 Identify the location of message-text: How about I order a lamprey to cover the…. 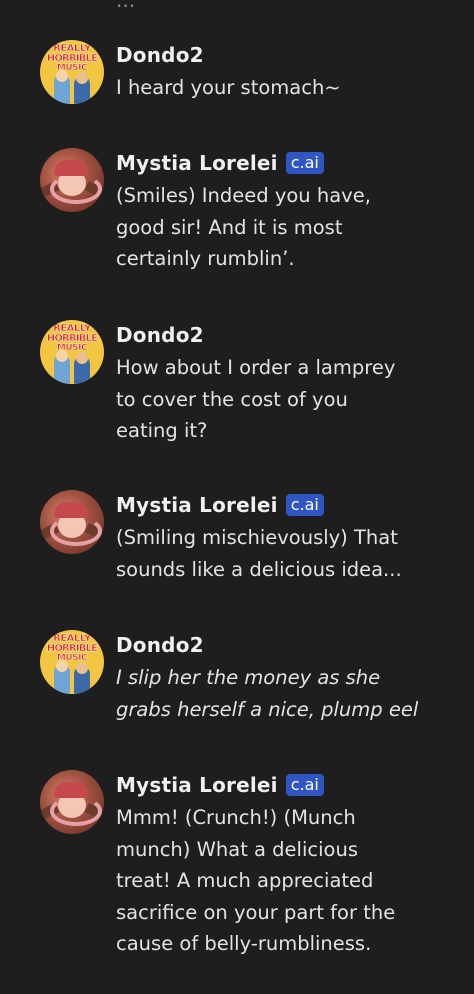
(256, 399).